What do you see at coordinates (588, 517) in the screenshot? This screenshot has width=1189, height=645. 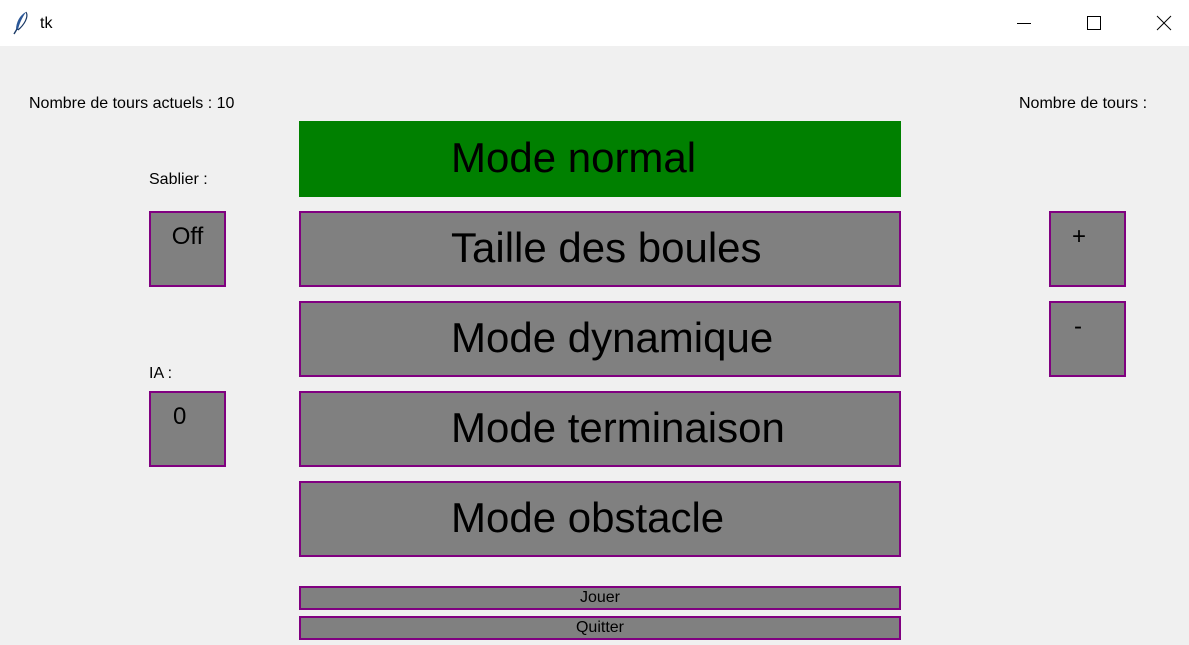 I see `mode-obstacle-label: Mode obstacle` at bounding box center [588, 517].